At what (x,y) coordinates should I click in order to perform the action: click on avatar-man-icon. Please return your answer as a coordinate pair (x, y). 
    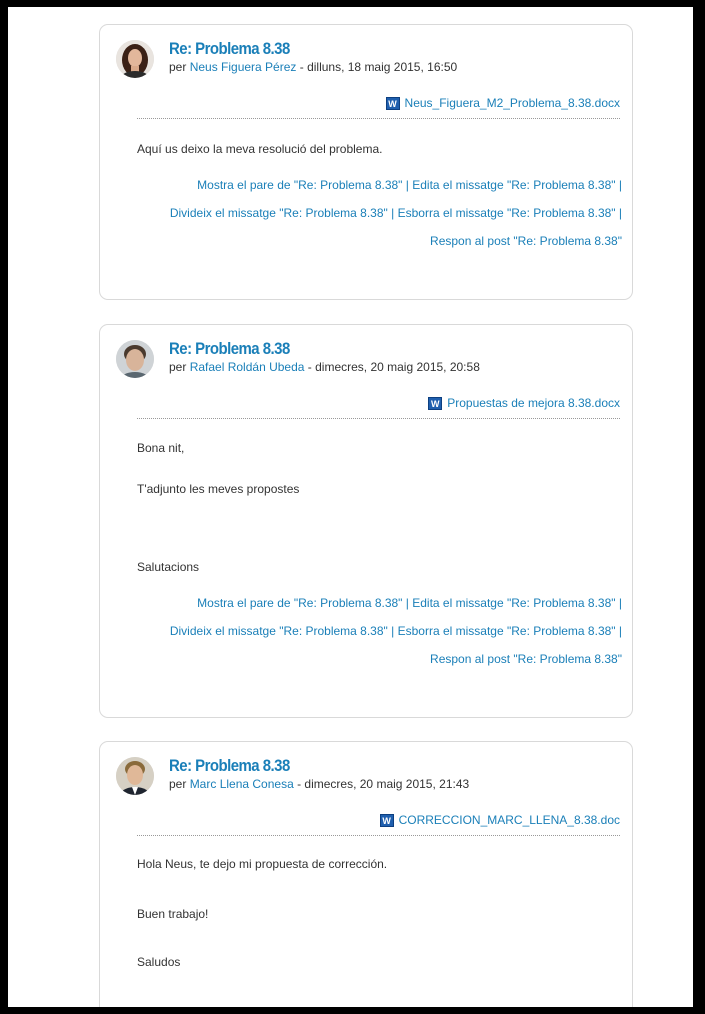
    Looking at the image, I should click on (135, 359).